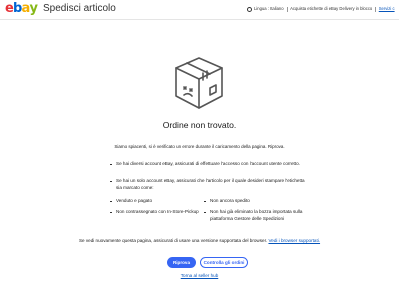 The width and height of the screenshot is (399, 303). Describe the element at coordinates (181, 262) in the screenshot. I see `retry-button: Riprova` at that location.